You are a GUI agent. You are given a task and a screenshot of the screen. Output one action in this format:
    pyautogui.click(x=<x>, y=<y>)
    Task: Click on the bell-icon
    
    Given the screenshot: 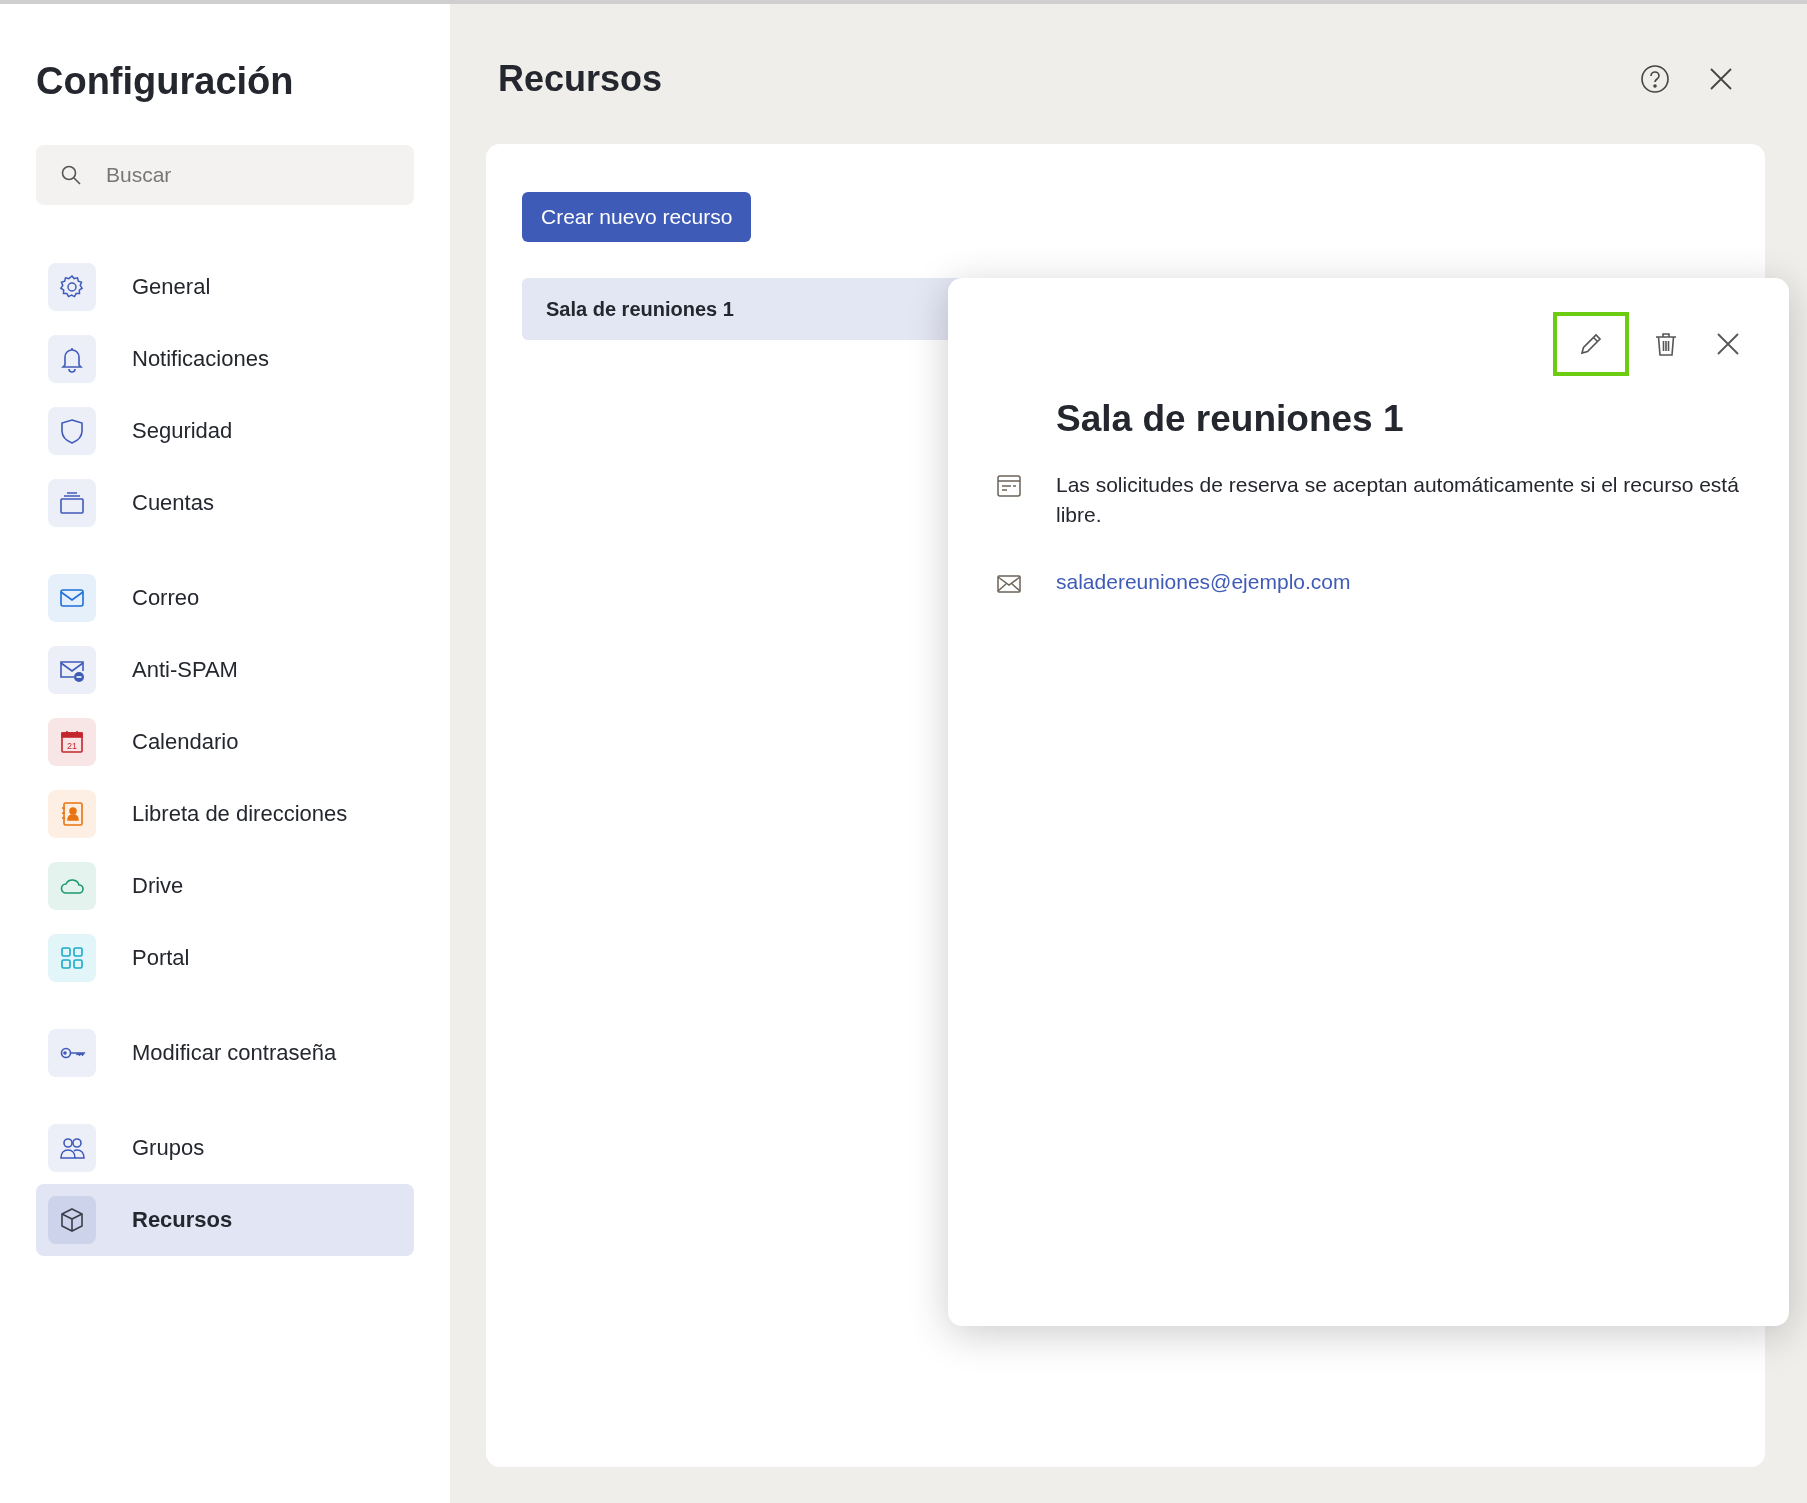 What is the action you would take?
    pyautogui.click(x=72, y=359)
    